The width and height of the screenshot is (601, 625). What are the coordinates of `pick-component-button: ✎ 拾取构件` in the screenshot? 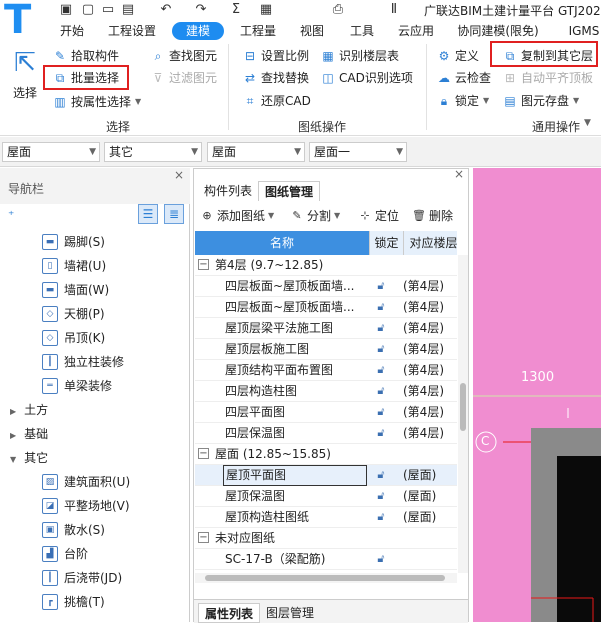 It's located at (85, 56).